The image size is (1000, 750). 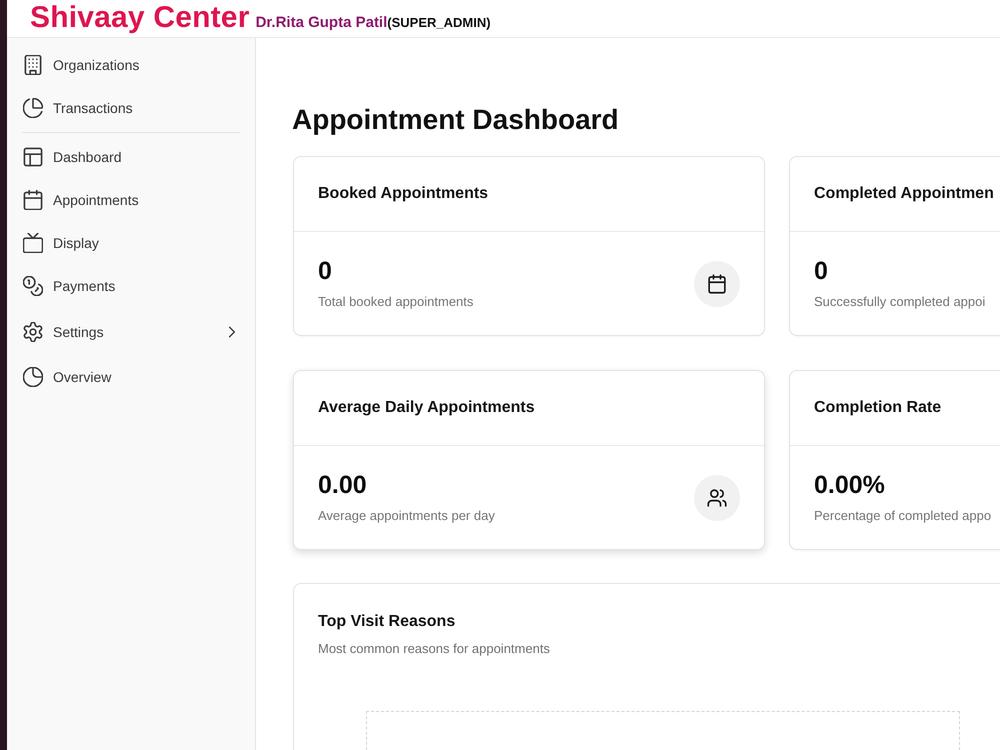 I want to click on sidebar-item: Transactions, so click(x=131, y=107).